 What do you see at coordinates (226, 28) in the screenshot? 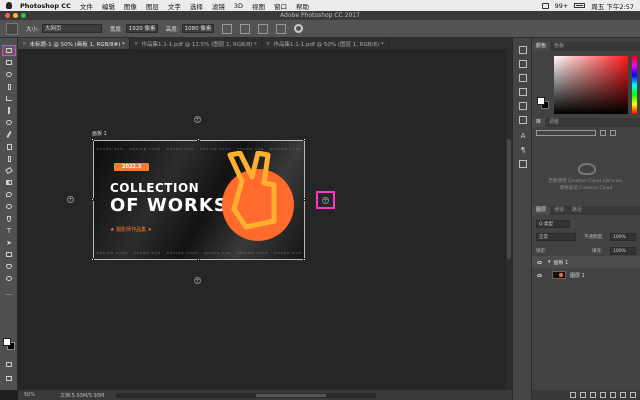
I see `portrait-icon` at bounding box center [226, 28].